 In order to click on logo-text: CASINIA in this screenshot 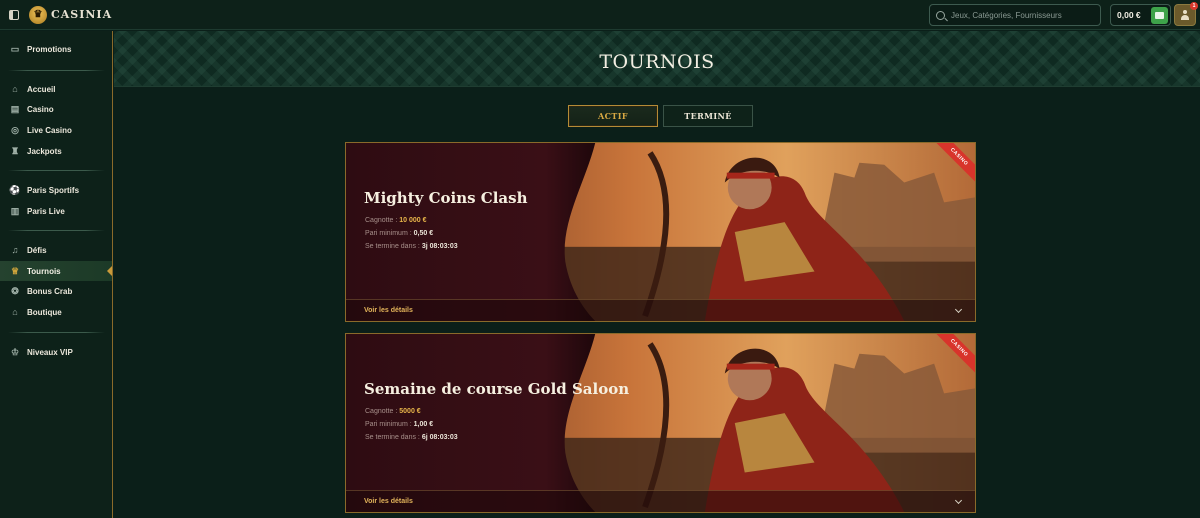, I will do `click(82, 14)`.